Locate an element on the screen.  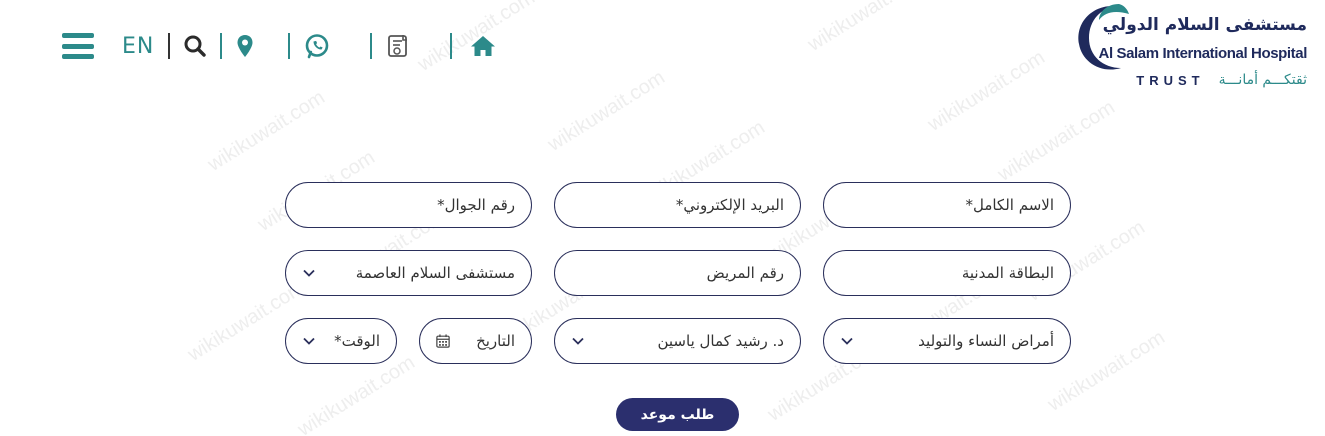
civil-id-placeholder: البطاقة المدنية is located at coordinates (1007, 273).